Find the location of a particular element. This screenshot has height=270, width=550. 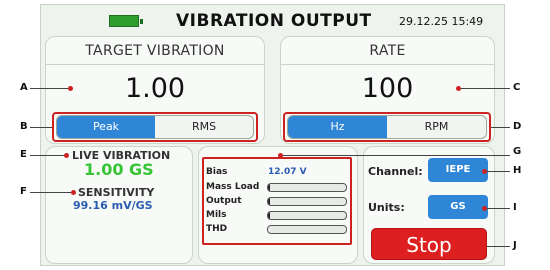

mass-load-fill is located at coordinates (269, 187).